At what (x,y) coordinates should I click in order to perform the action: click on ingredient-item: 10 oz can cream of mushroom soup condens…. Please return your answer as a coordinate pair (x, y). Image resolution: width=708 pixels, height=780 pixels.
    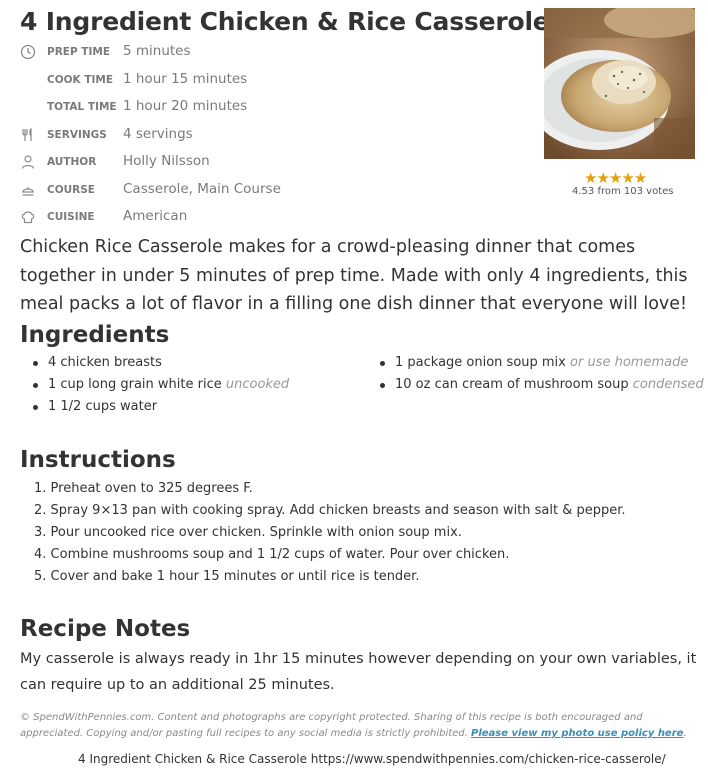
    Looking at the image, I should click on (535, 385).